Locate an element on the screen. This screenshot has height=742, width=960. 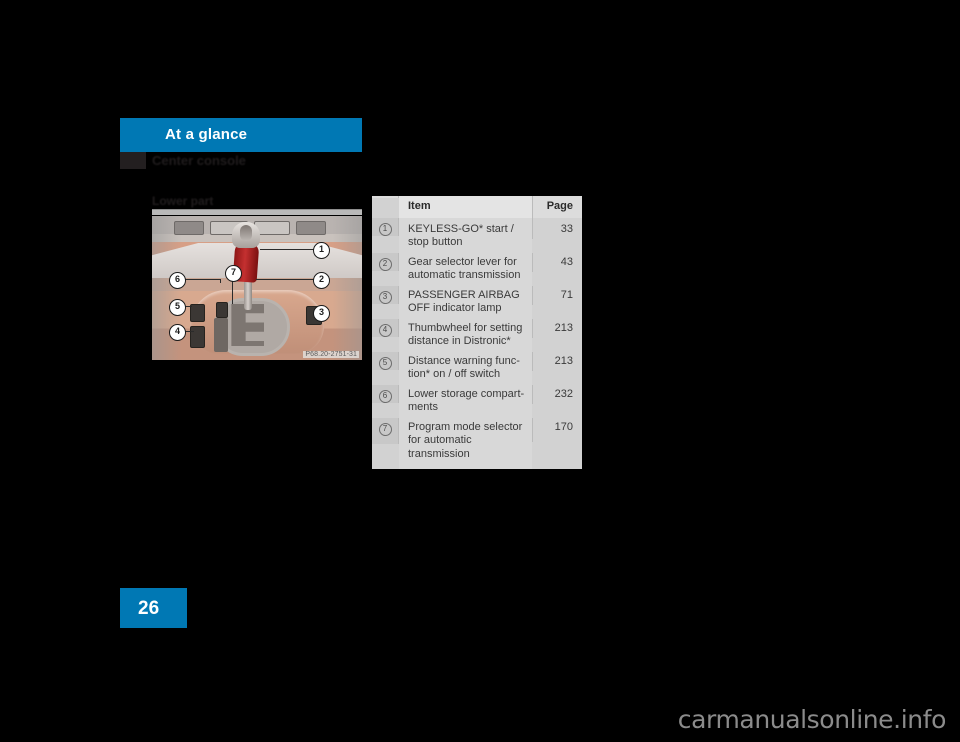
legend-row-number: 5 is located at coordinates (385, 360).